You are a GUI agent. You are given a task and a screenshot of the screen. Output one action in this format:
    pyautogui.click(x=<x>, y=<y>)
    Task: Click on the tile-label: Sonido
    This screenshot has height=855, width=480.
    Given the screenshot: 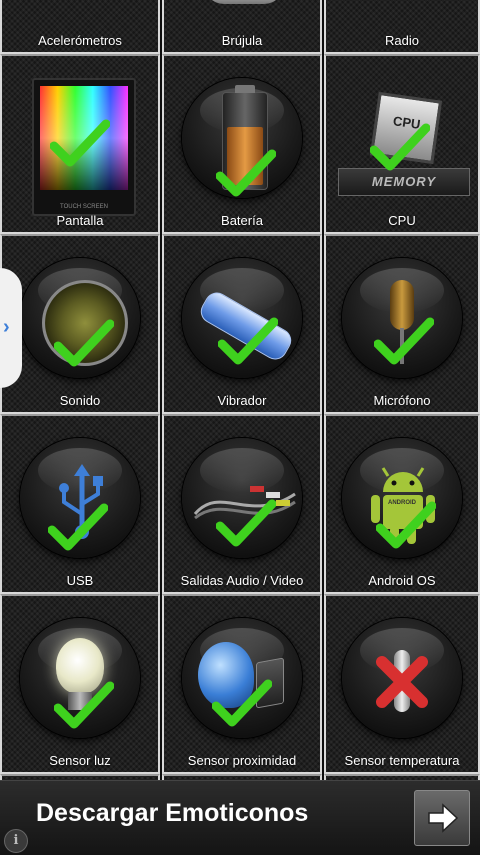 What is the action you would take?
    pyautogui.click(x=80, y=400)
    